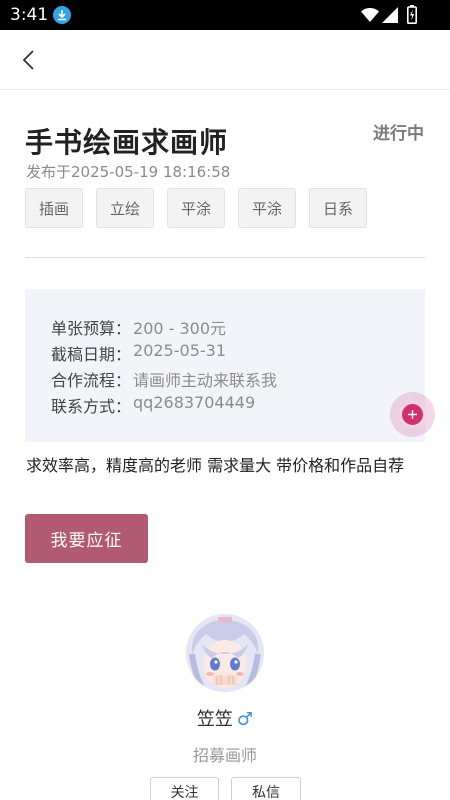 The width and height of the screenshot is (450, 800). I want to click on tag-list: 插画 立绘 平涂 平涂 日系, so click(196, 208).